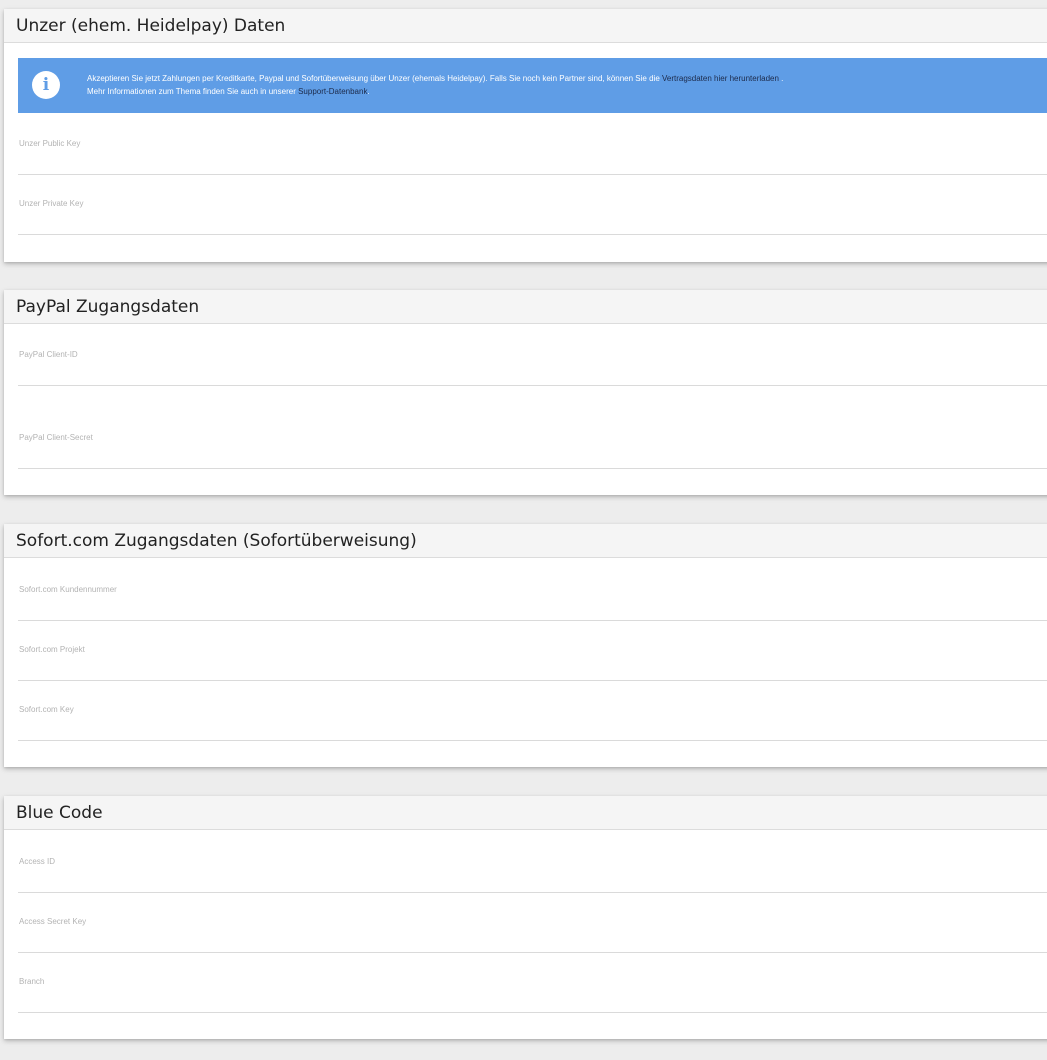 This screenshot has width=1047, height=1060. What do you see at coordinates (332, 91) in the screenshot?
I see `support-database-link: Support-Datenbank` at bounding box center [332, 91].